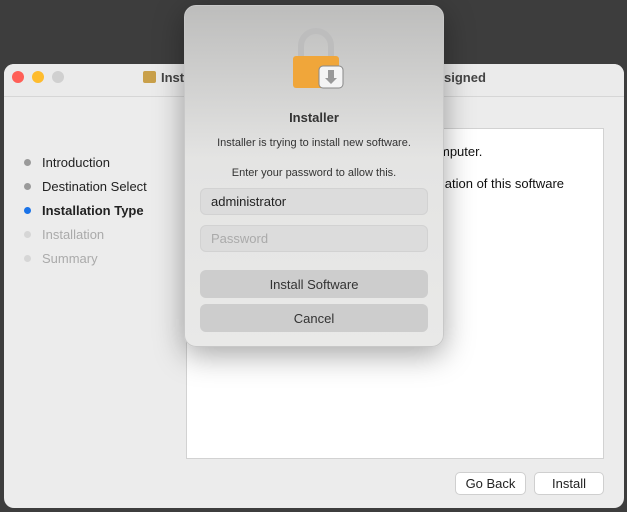  What do you see at coordinates (502, 183) in the screenshot?
I see `content-text: llation of this software` at bounding box center [502, 183].